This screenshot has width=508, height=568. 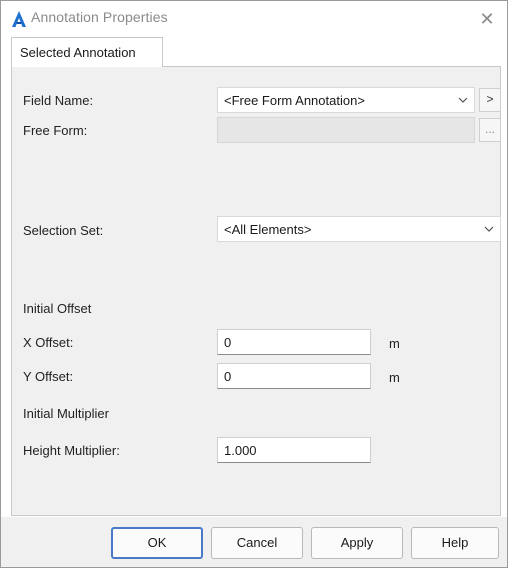 What do you see at coordinates (268, 229) in the screenshot?
I see `selection-set-value: <All Elements>` at bounding box center [268, 229].